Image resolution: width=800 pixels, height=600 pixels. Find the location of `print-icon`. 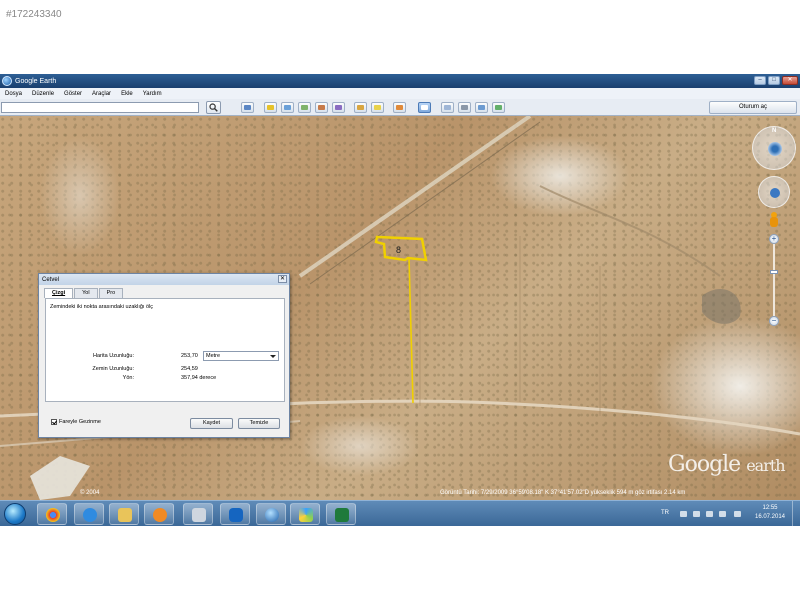

print-icon is located at coordinates (464, 107).